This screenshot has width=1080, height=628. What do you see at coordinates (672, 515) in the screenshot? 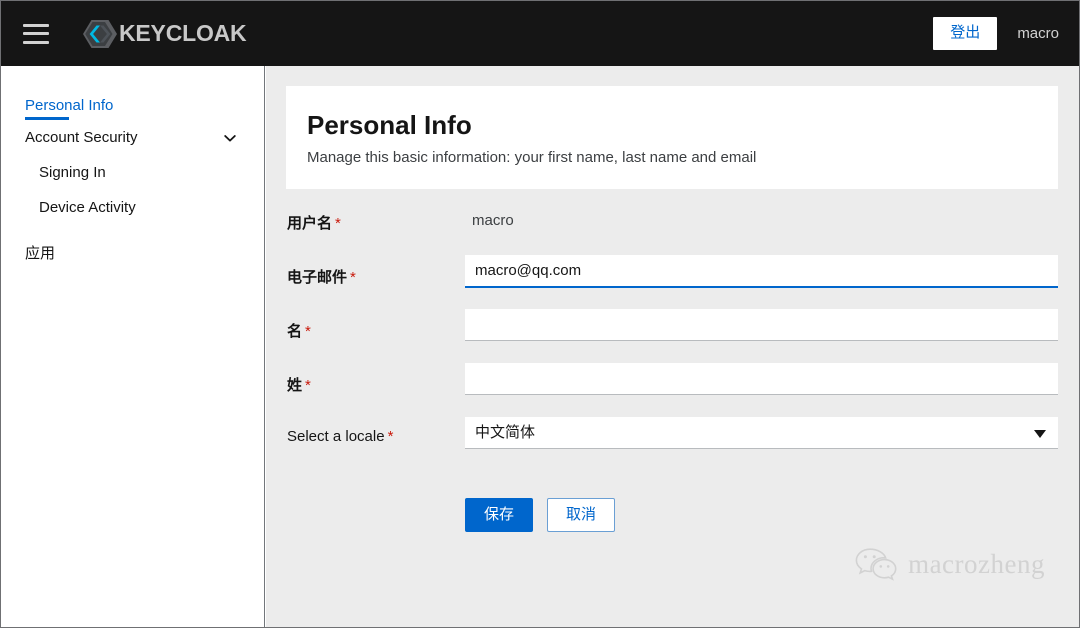
I see `form-actions: 保存 取消` at bounding box center [672, 515].